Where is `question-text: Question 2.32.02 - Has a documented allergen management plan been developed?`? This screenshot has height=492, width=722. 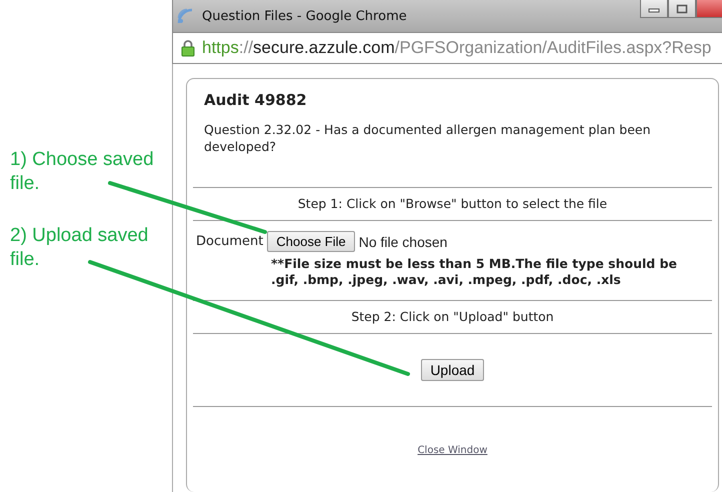
question-text: Question 2.32.02 - Has a documented allergen management plan been developed? is located at coordinates (427, 138).